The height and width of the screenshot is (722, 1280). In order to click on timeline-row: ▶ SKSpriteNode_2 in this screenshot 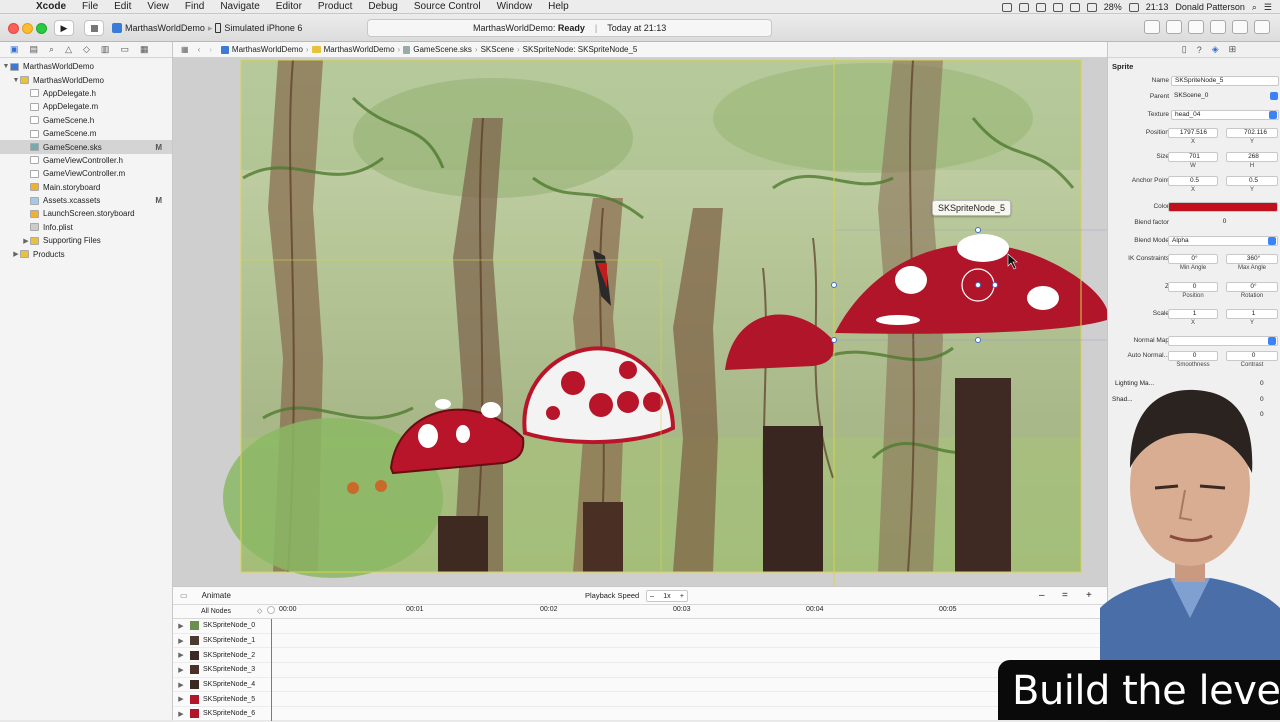, I will do `click(640, 656)`.